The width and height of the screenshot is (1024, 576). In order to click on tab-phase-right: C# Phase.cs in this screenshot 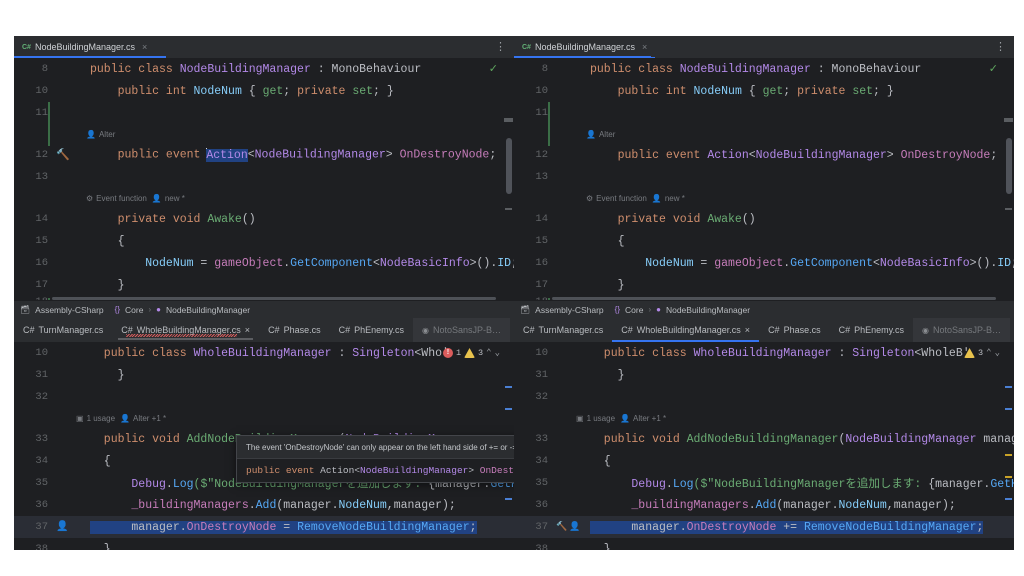, I will do `click(794, 330)`.